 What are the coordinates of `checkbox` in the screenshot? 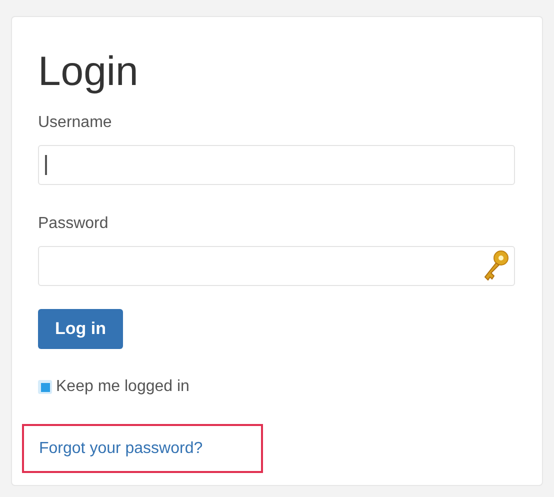 It's located at (45, 387).